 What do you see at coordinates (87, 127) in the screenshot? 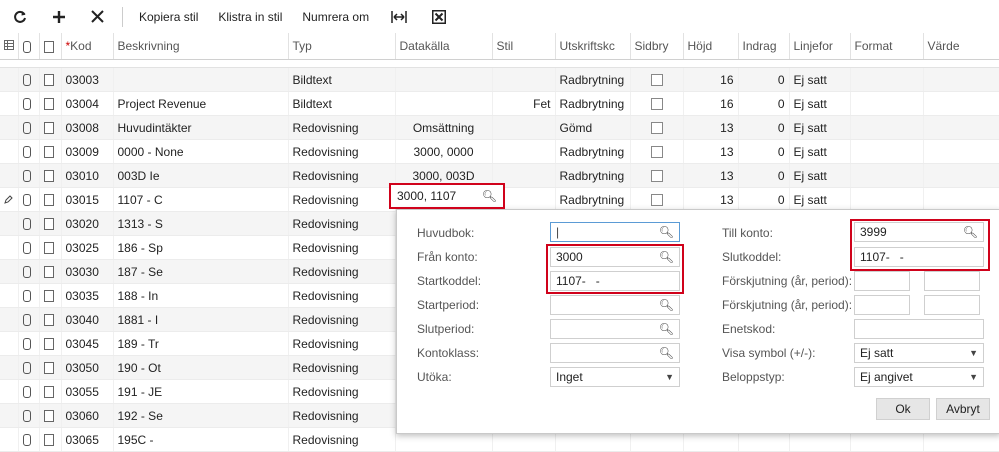
I see `cell-kod: 03008` at bounding box center [87, 127].